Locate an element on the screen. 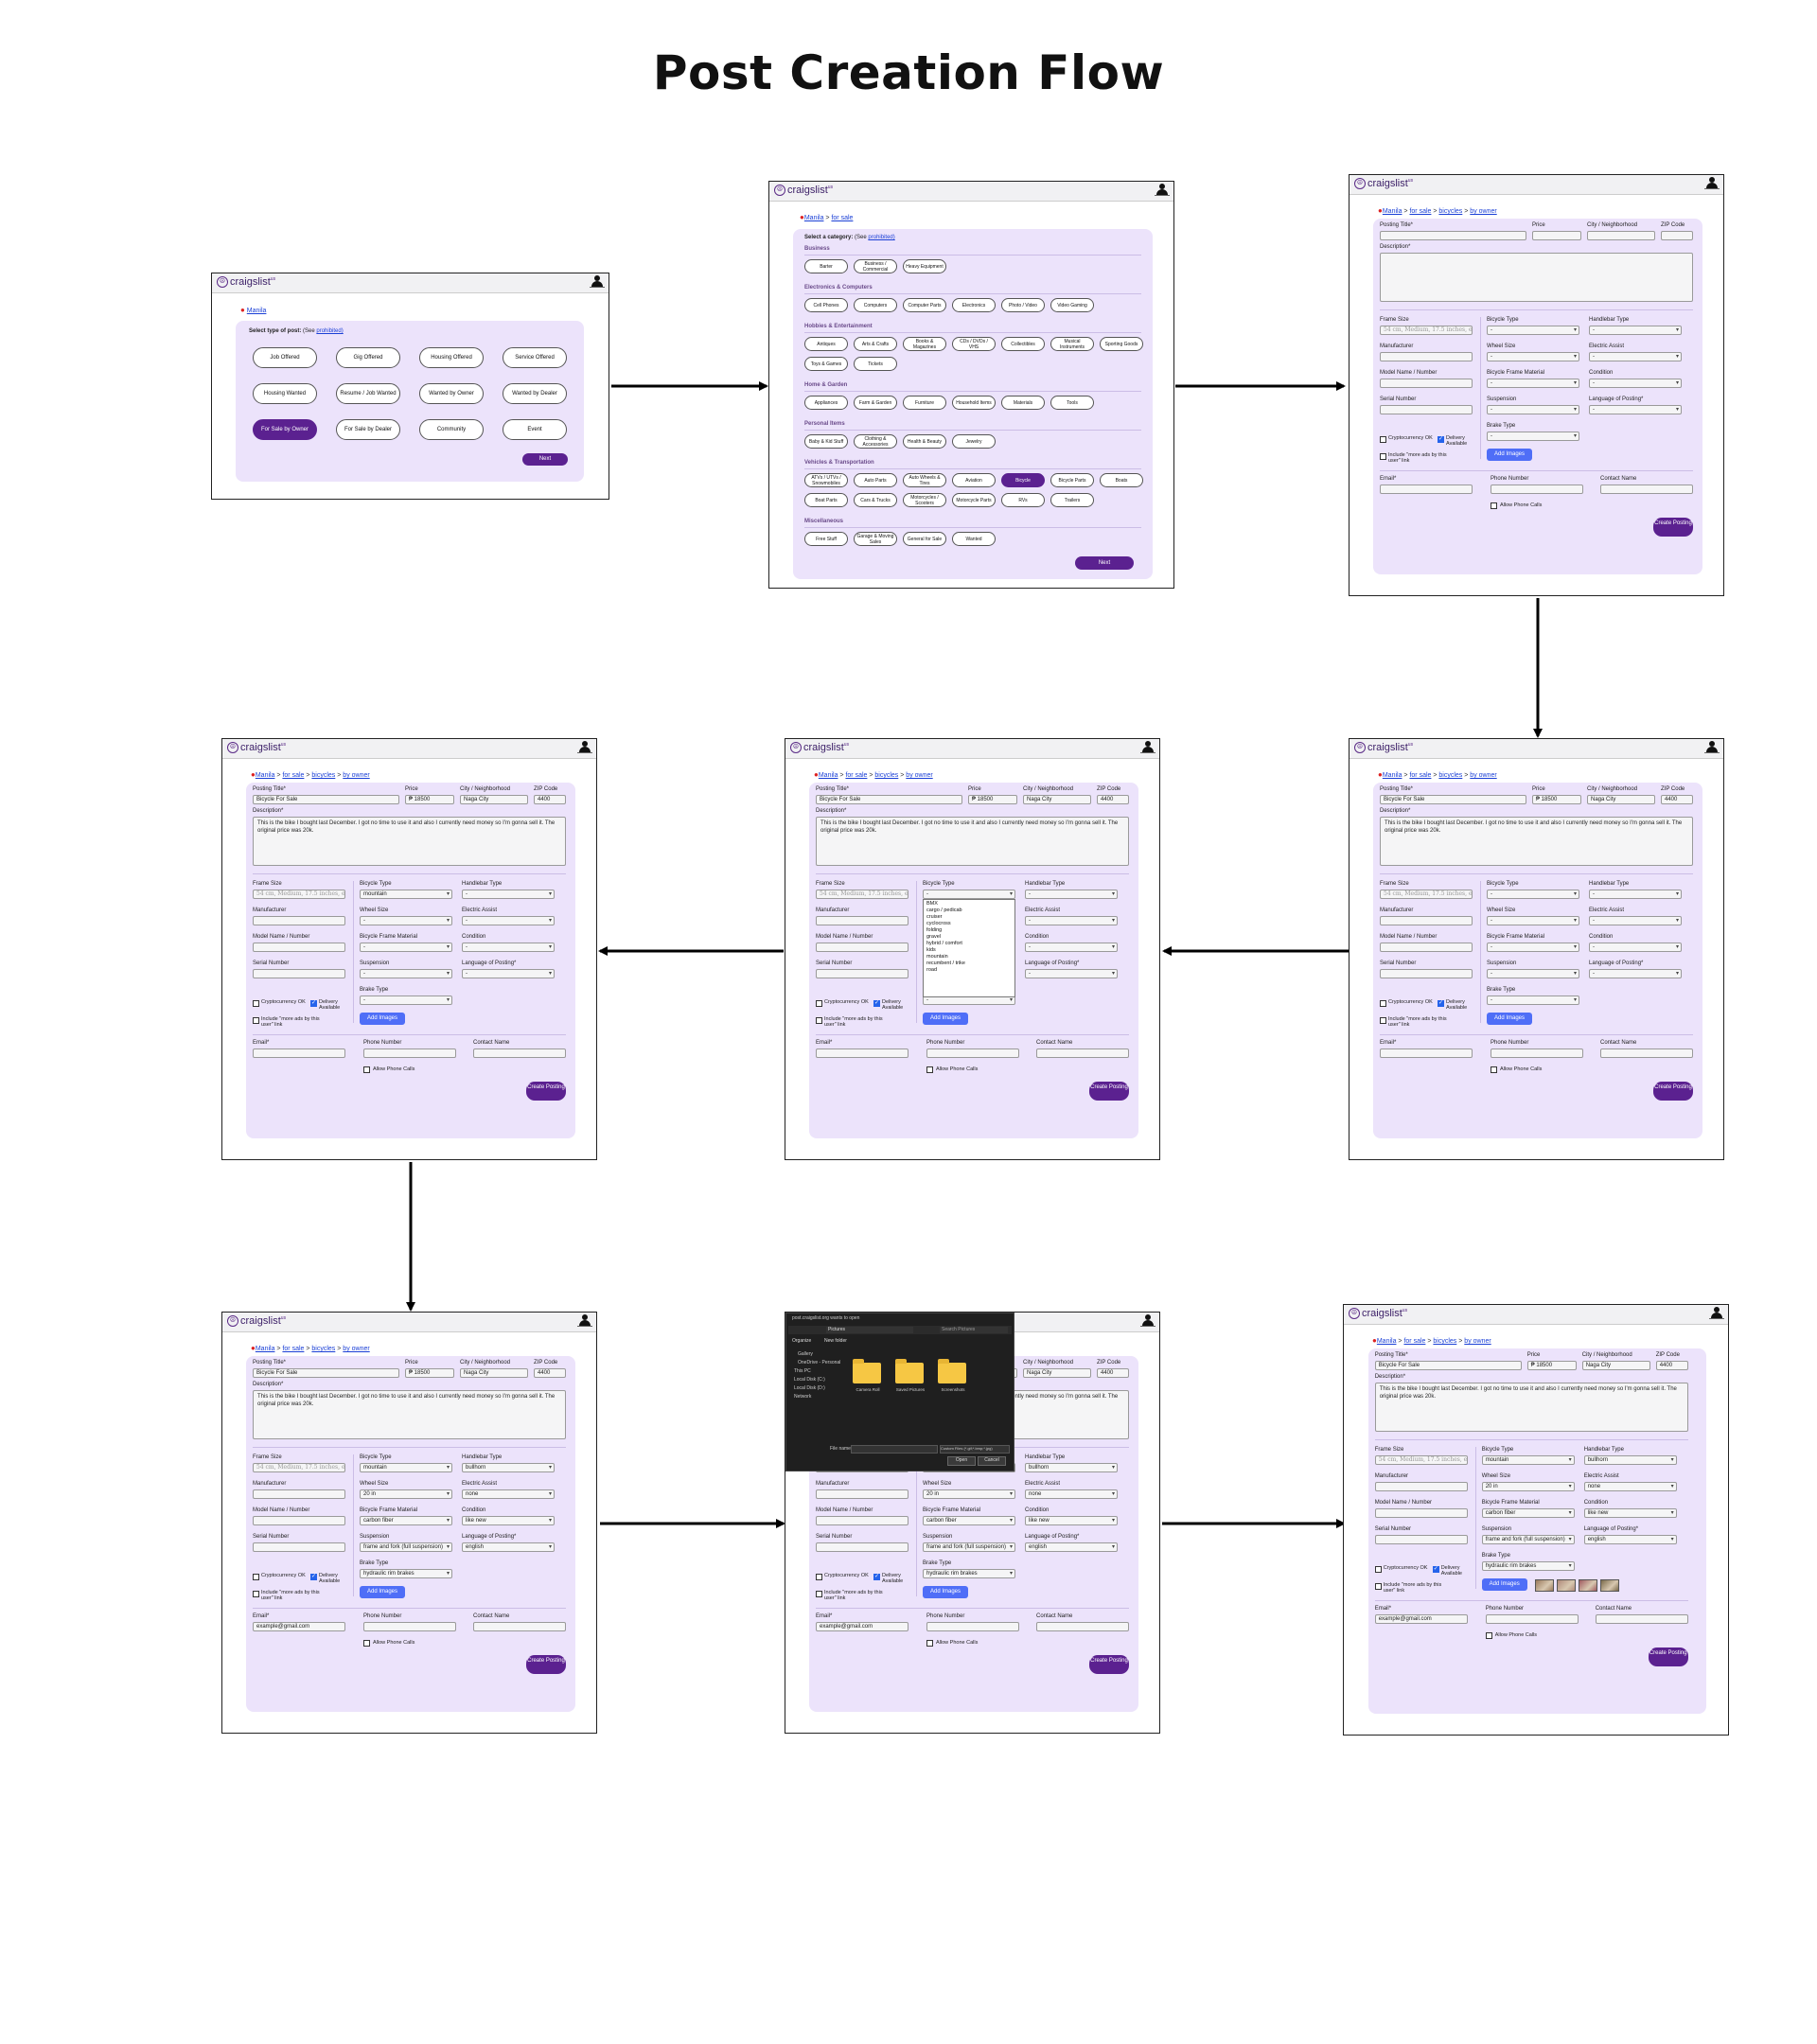  nav-tree-item: Local Disk (C:) is located at coordinates (809, 1380).